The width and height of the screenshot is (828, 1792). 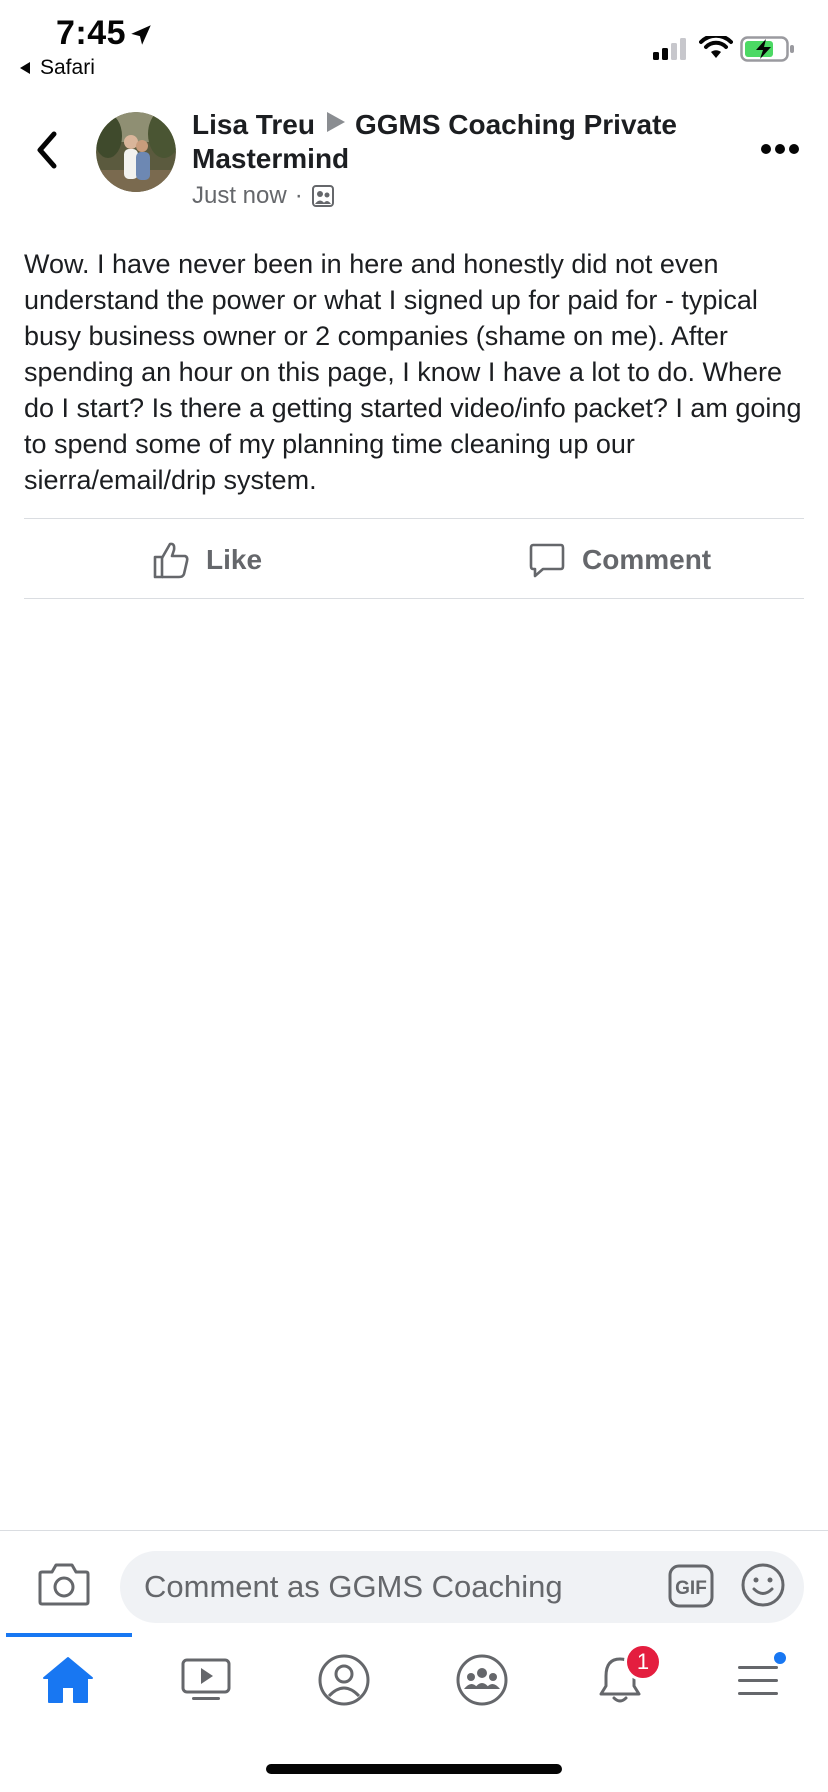 I want to click on home-icon, so click(x=68, y=1680).